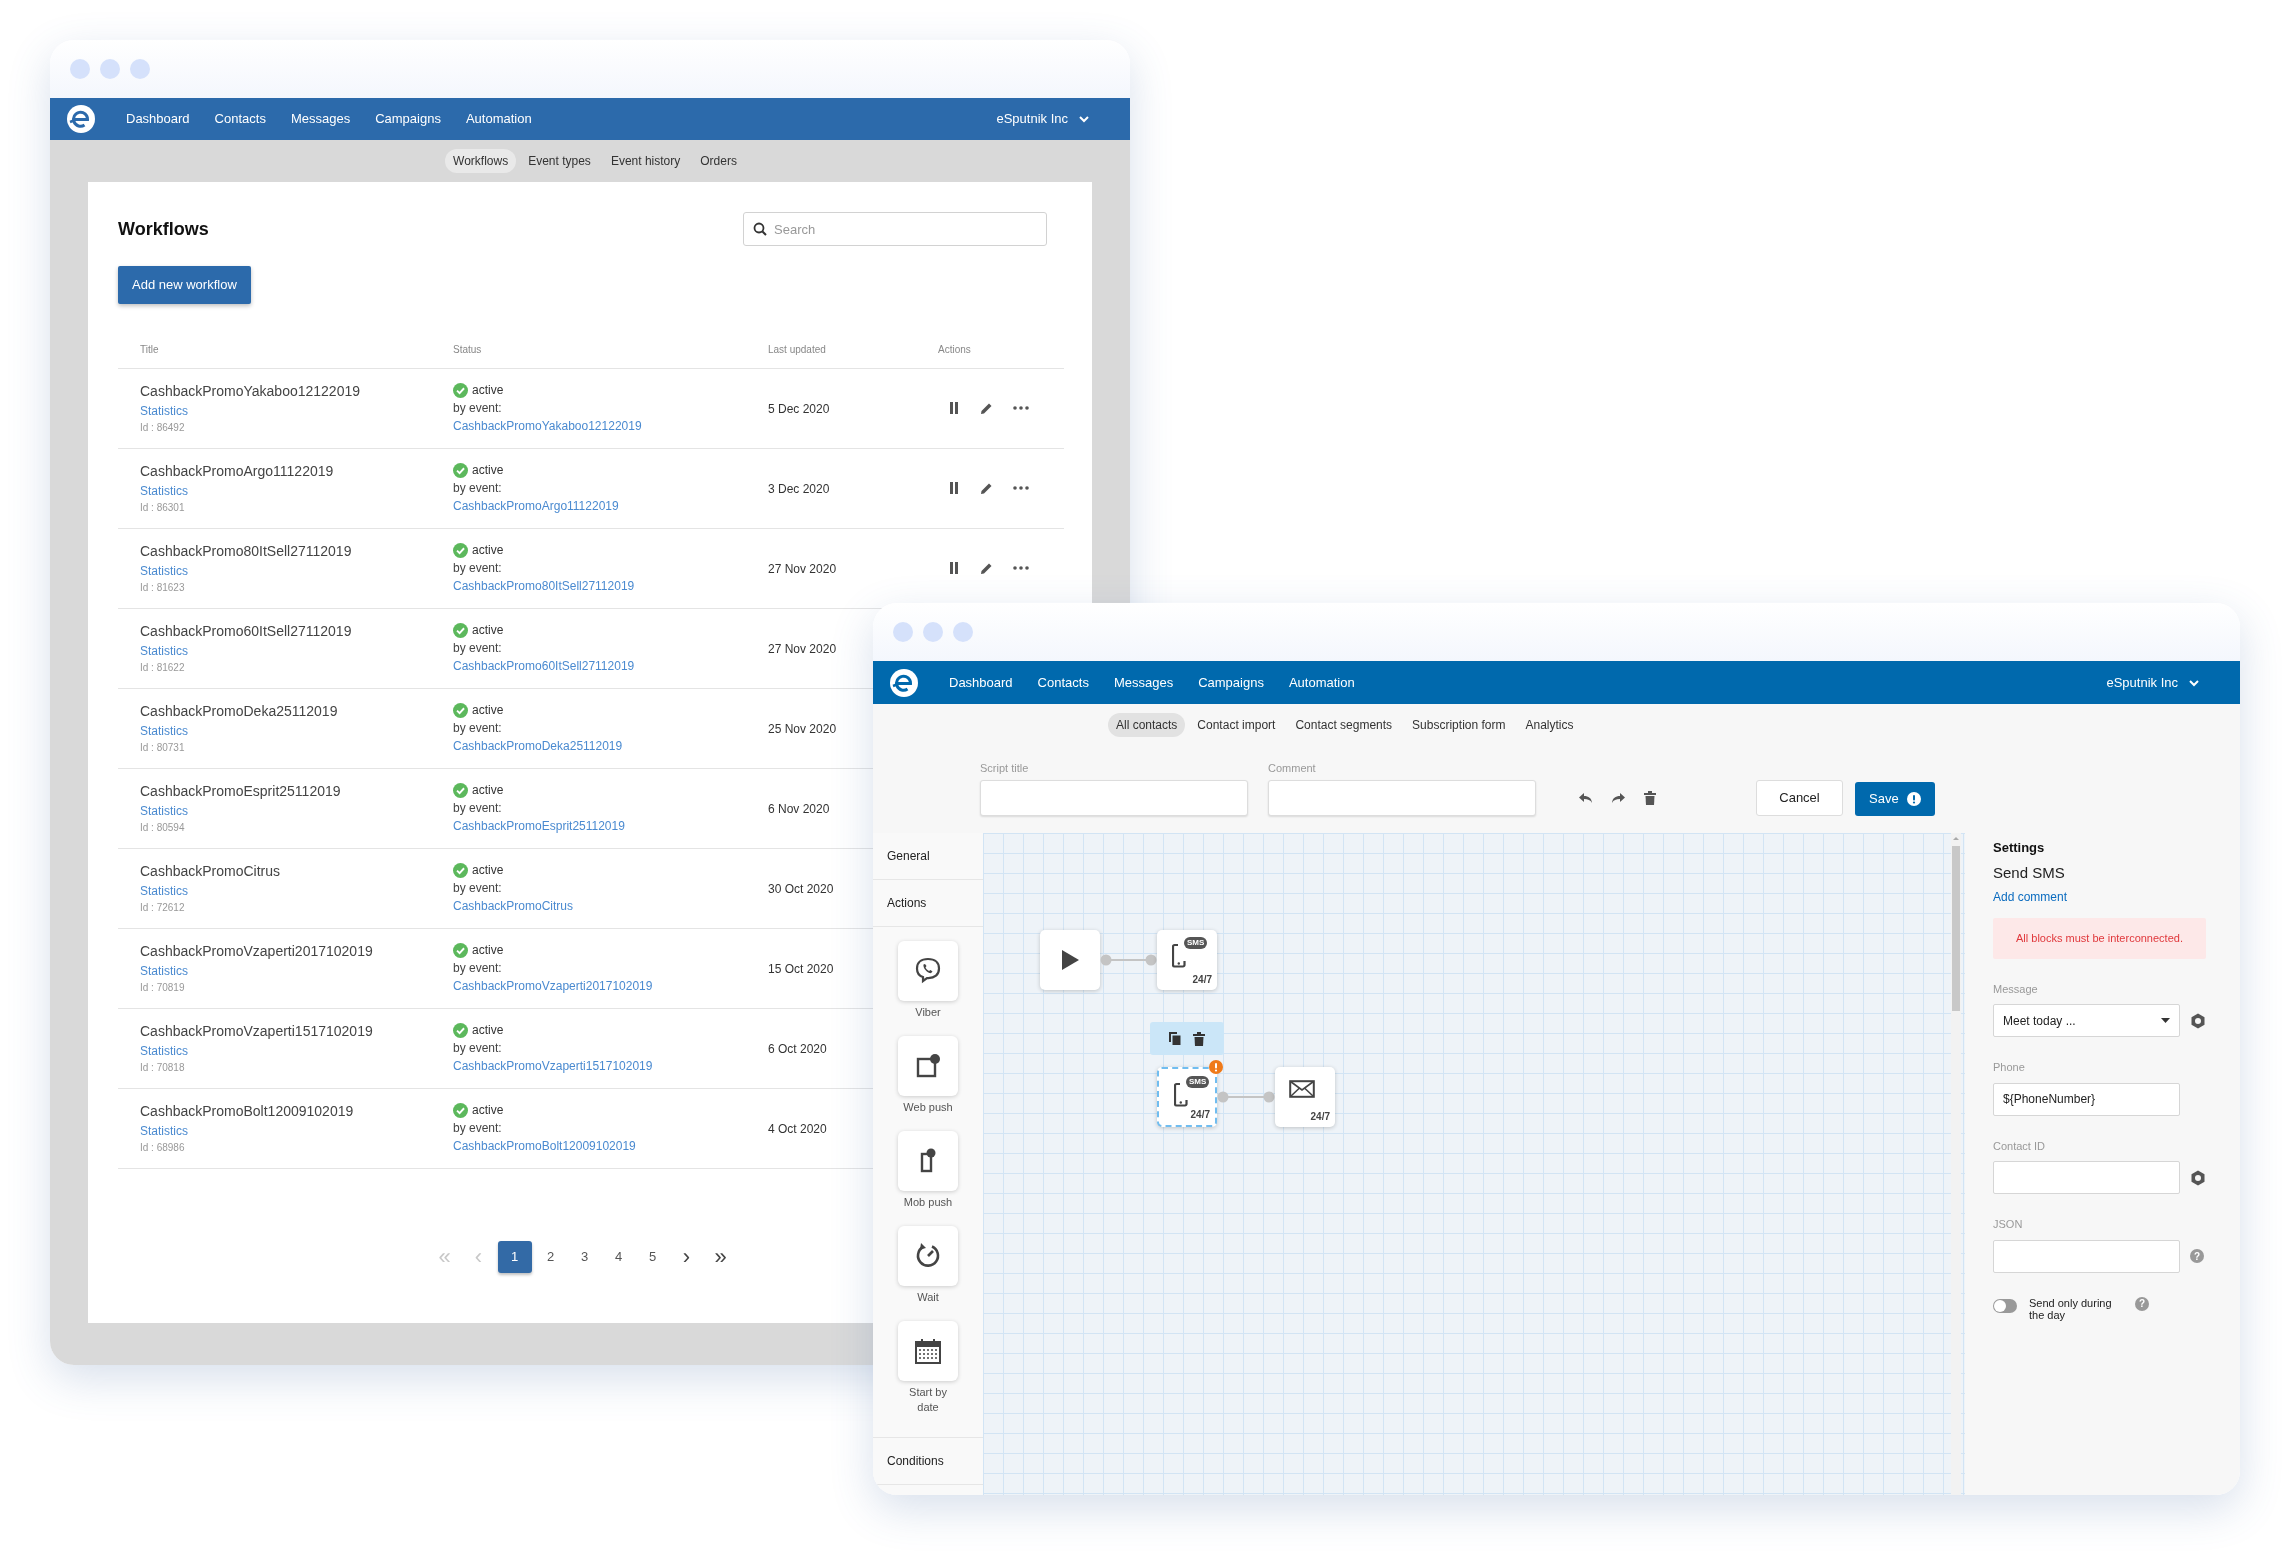 The width and height of the screenshot is (2289, 1554). Describe the element at coordinates (553, 1066) in the screenshot. I see `event-link: CashbackPromoVzaperti1517102019` at that location.